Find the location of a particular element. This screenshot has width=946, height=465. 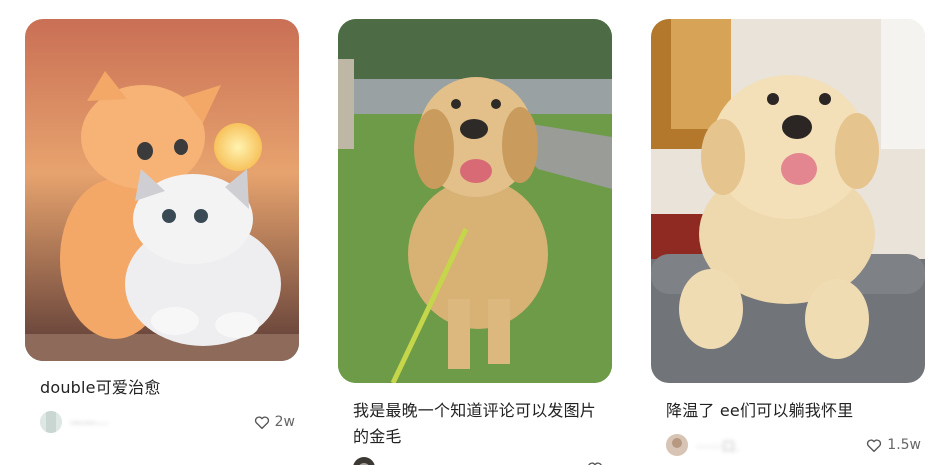

author-info: ⋯⋯口. is located at coordinates (702, 445).